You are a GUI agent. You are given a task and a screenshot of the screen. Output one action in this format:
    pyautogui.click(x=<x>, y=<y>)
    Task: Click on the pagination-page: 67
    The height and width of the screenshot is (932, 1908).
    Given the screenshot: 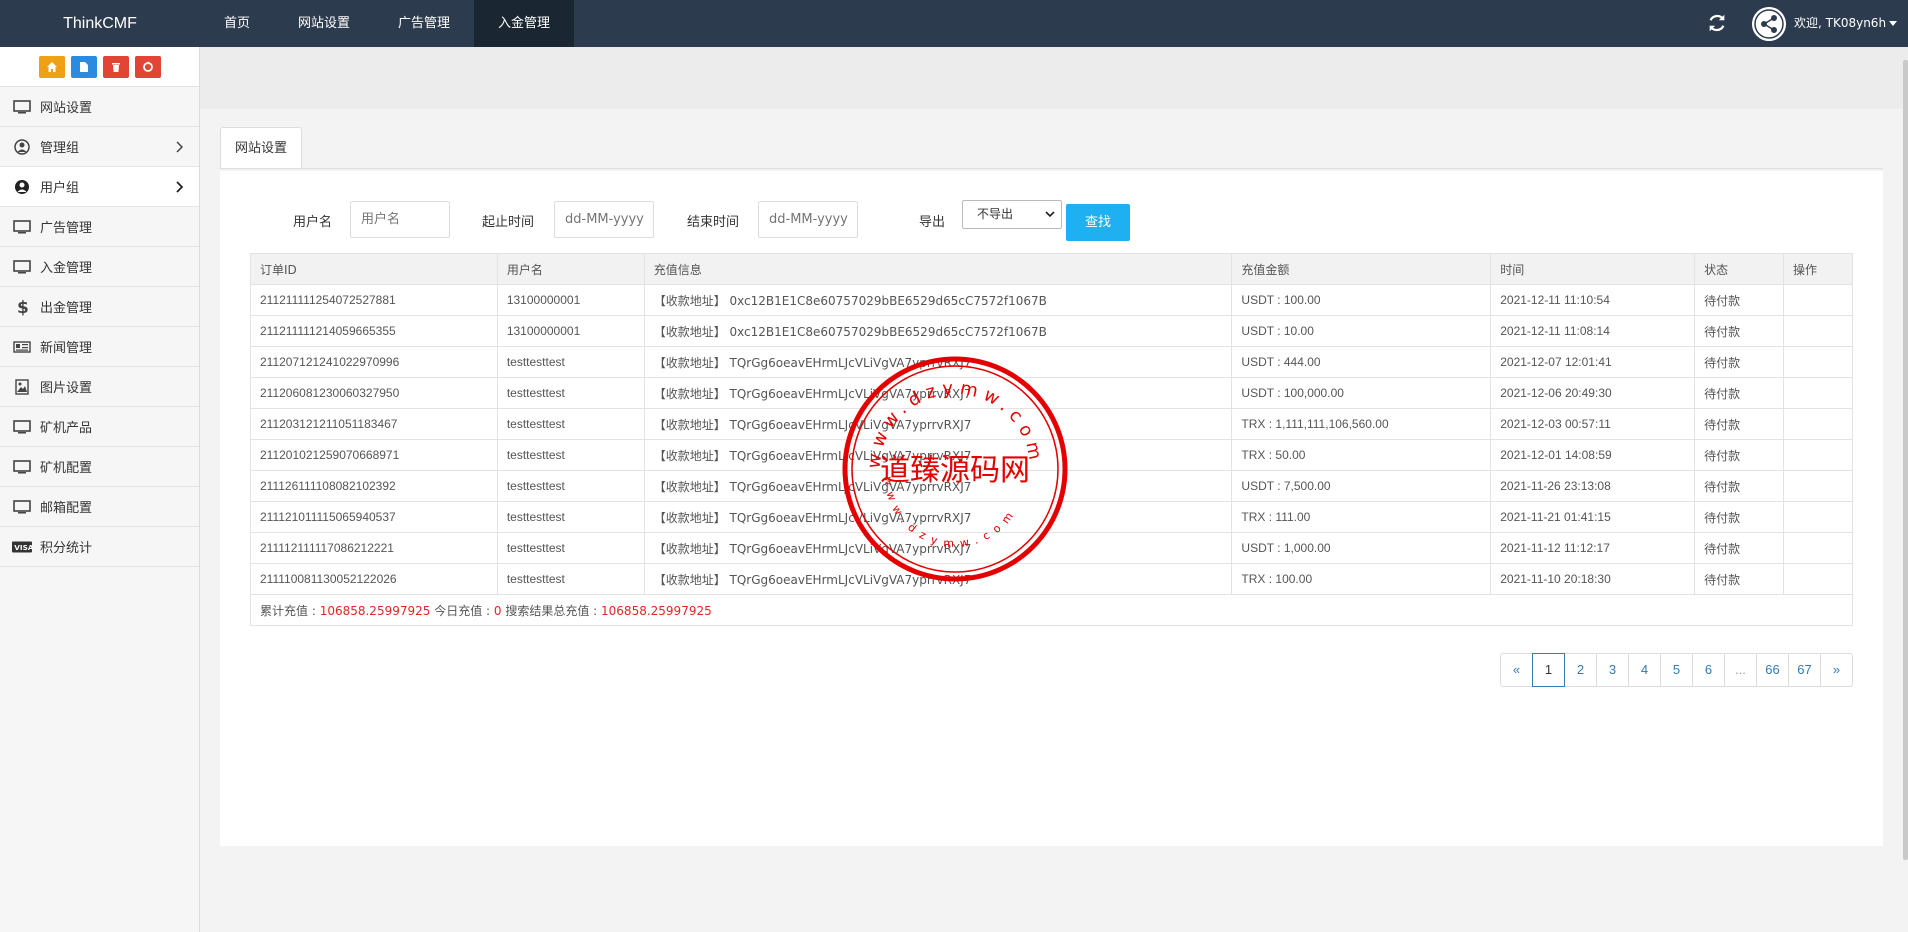 What is the action you would take?
    pyautogui.click(x=1804, y=670)
    